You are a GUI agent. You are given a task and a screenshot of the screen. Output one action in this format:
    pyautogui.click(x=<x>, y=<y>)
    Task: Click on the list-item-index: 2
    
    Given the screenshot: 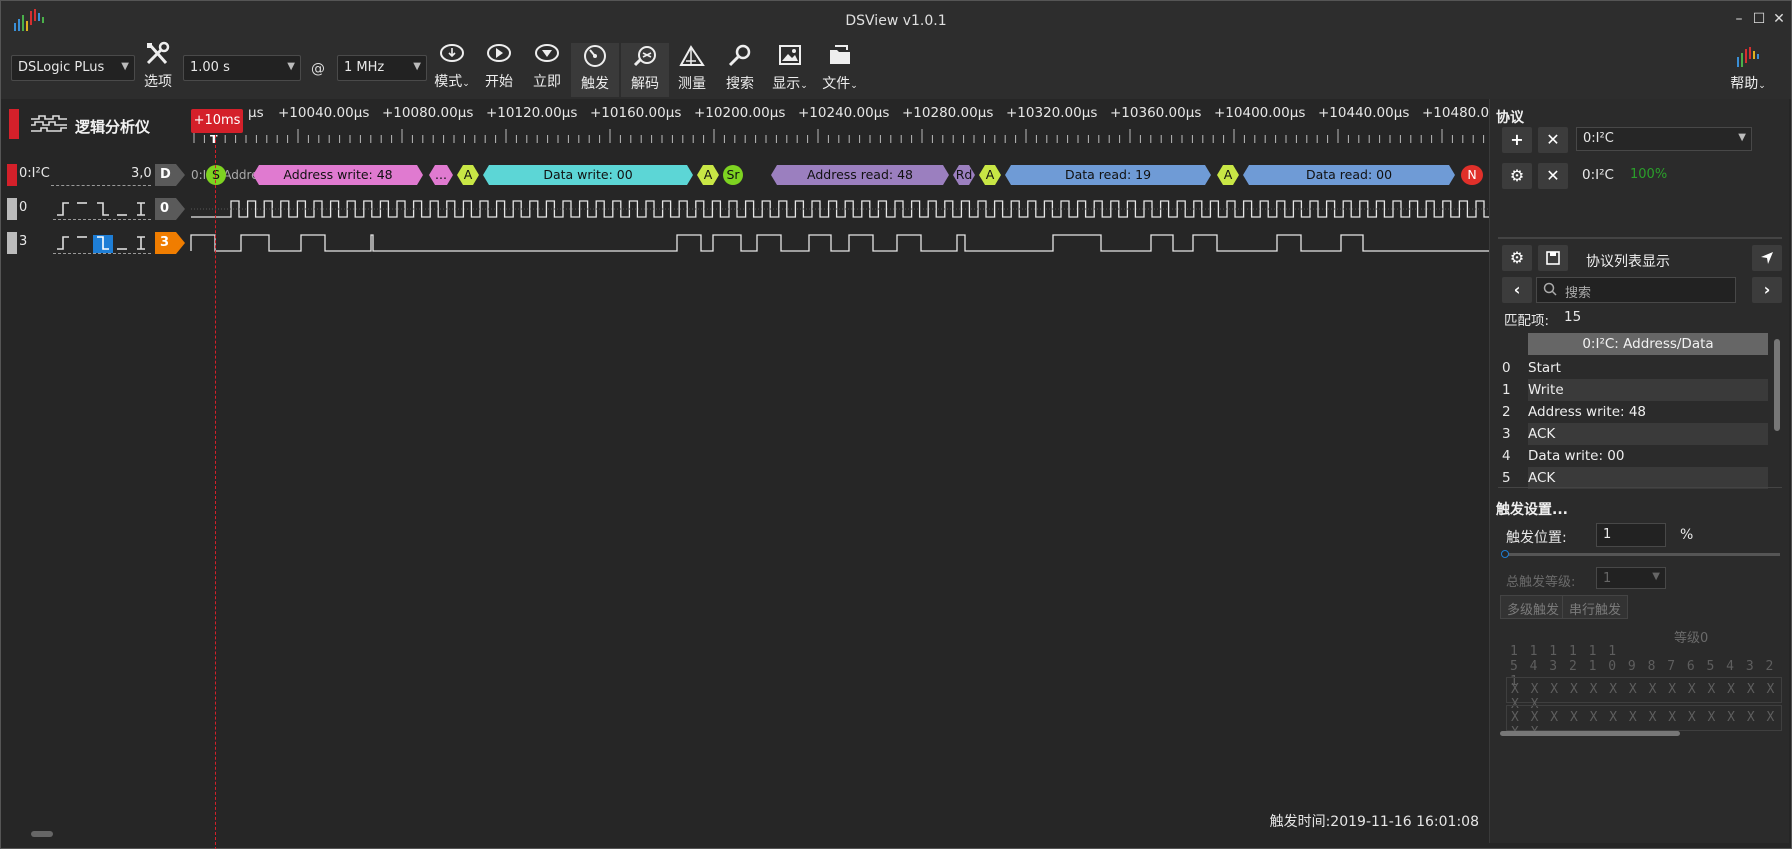 What is the action you would take?
    pyautogui.click(x=1506, y=412)
    